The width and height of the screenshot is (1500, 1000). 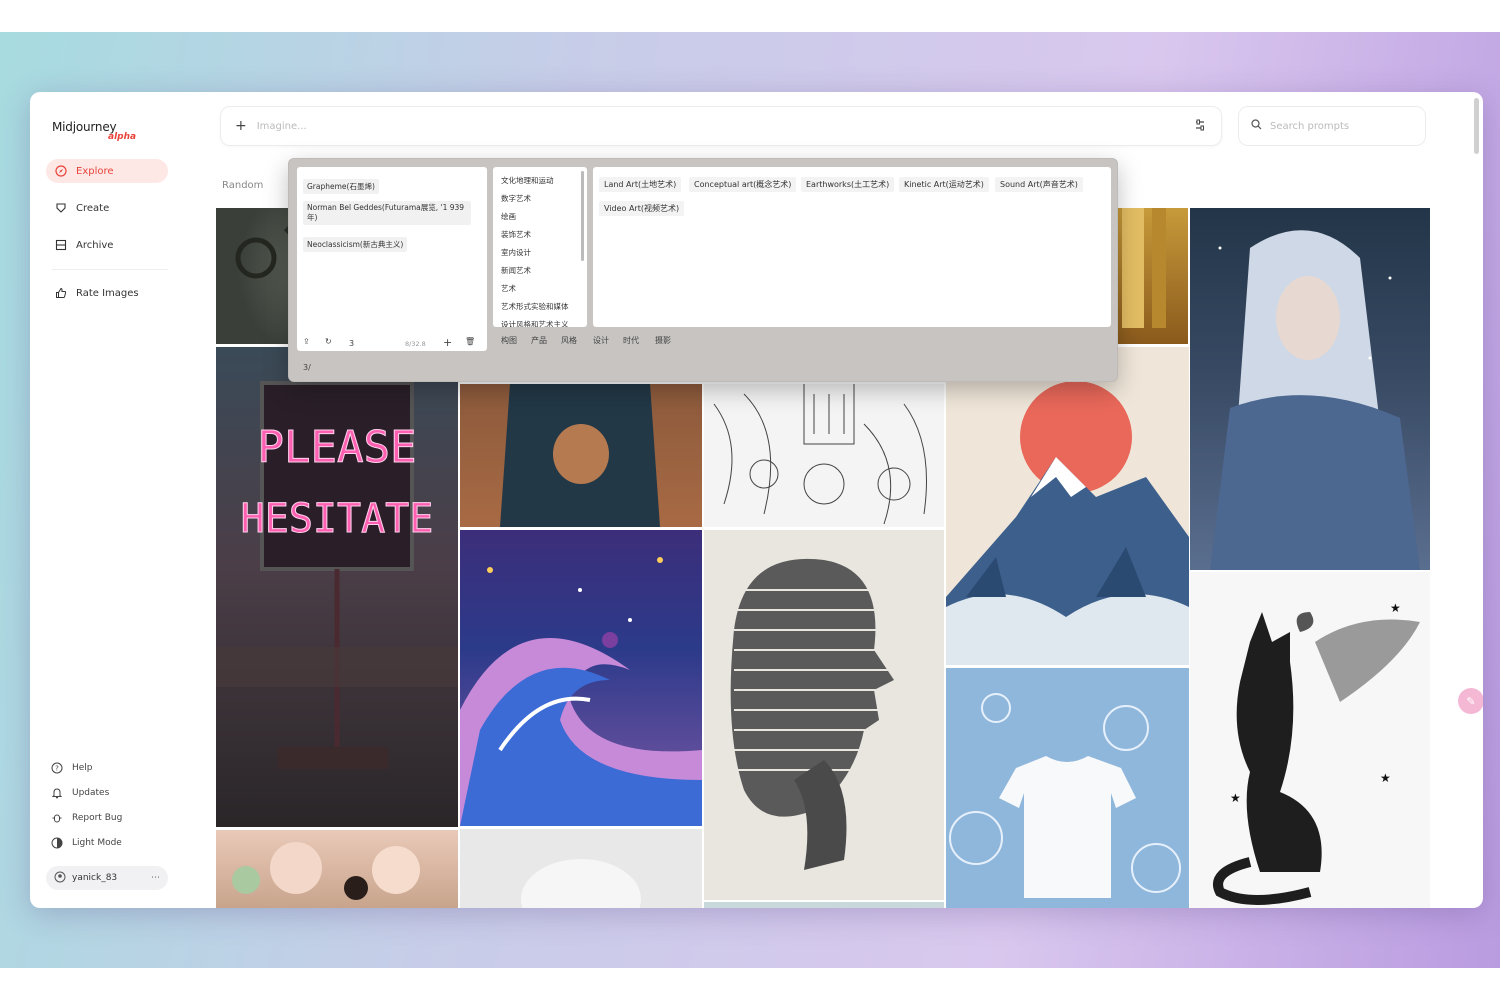 I want to click on export-icon: ⇪, so click(x=306, y=341).